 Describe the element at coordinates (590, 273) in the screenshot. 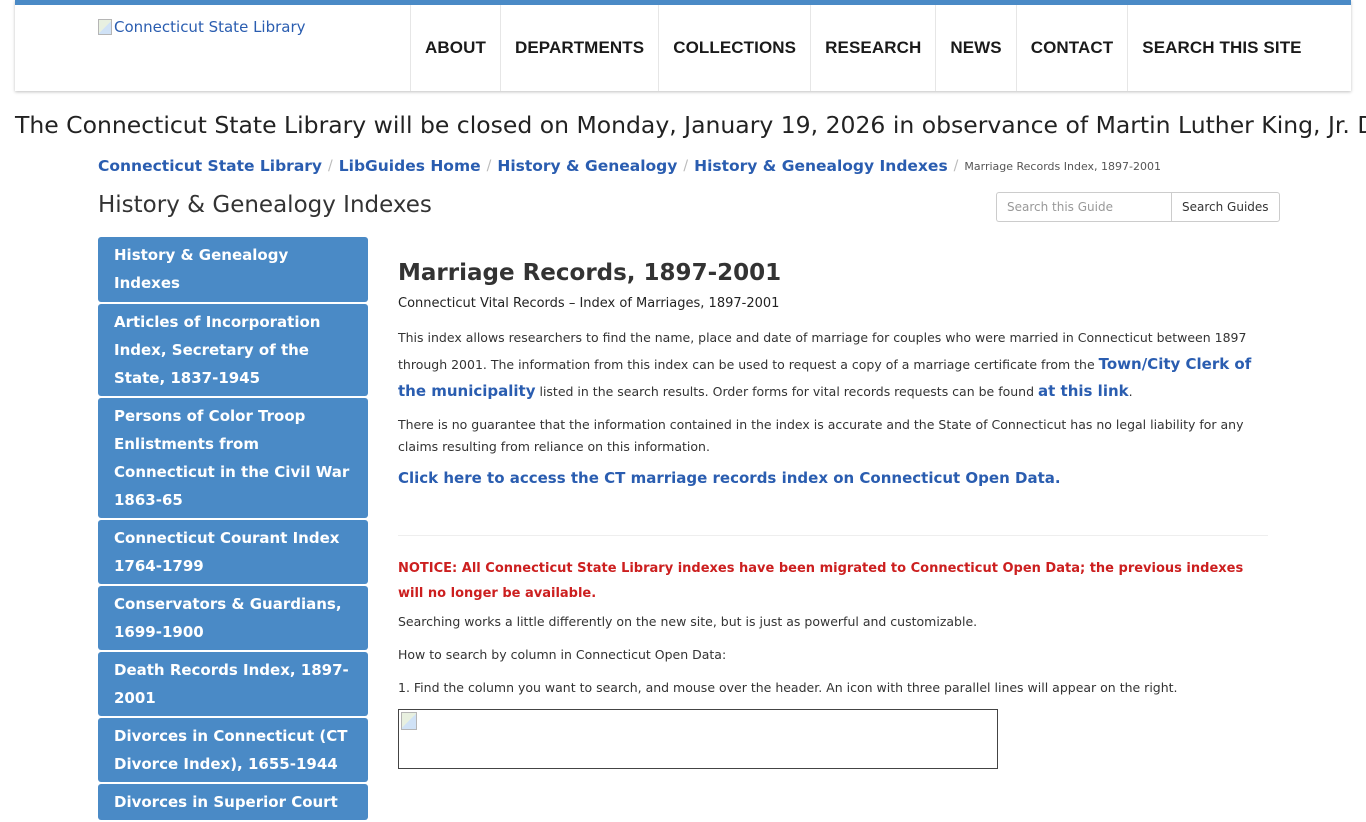

I see `page-title: Marriage Records, 1897-2001` at that location.